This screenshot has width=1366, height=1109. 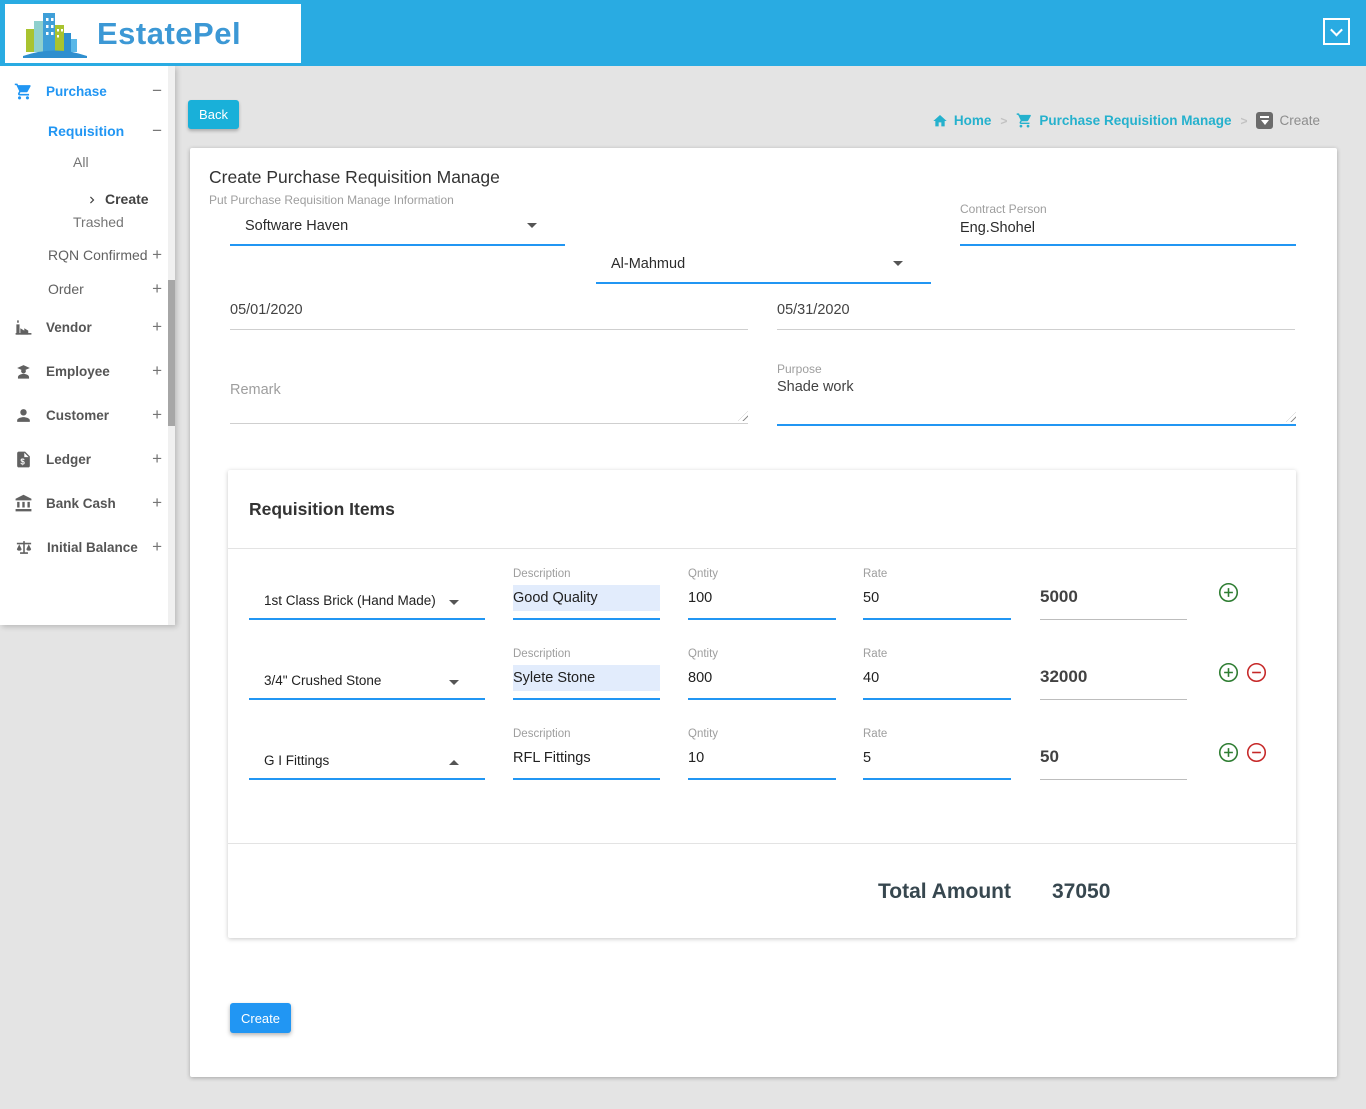 I want to click on sidebar-item-initial-balance: Initial Balance +, so click(x=87, y=547).